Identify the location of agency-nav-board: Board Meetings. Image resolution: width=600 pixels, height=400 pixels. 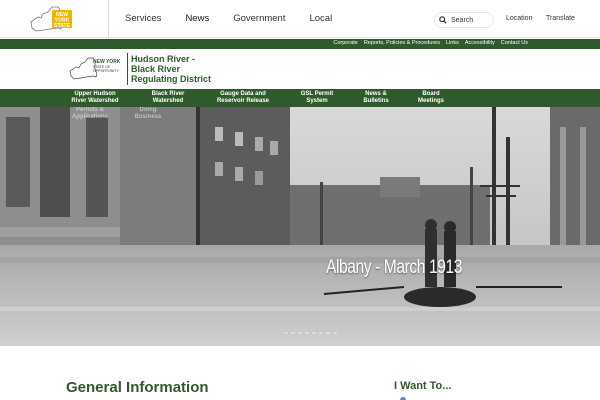
(431, 98).